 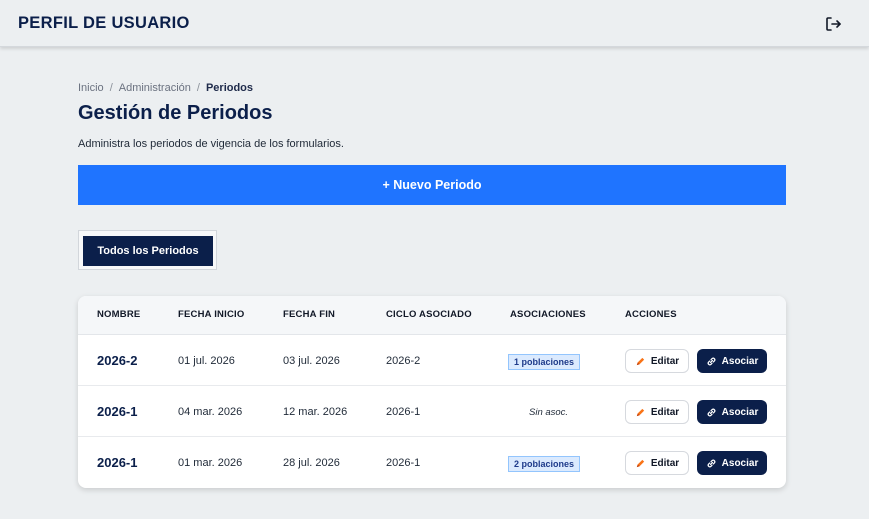 I want to click on header-nombre: NOMBRE, so click(x=119, y=314).